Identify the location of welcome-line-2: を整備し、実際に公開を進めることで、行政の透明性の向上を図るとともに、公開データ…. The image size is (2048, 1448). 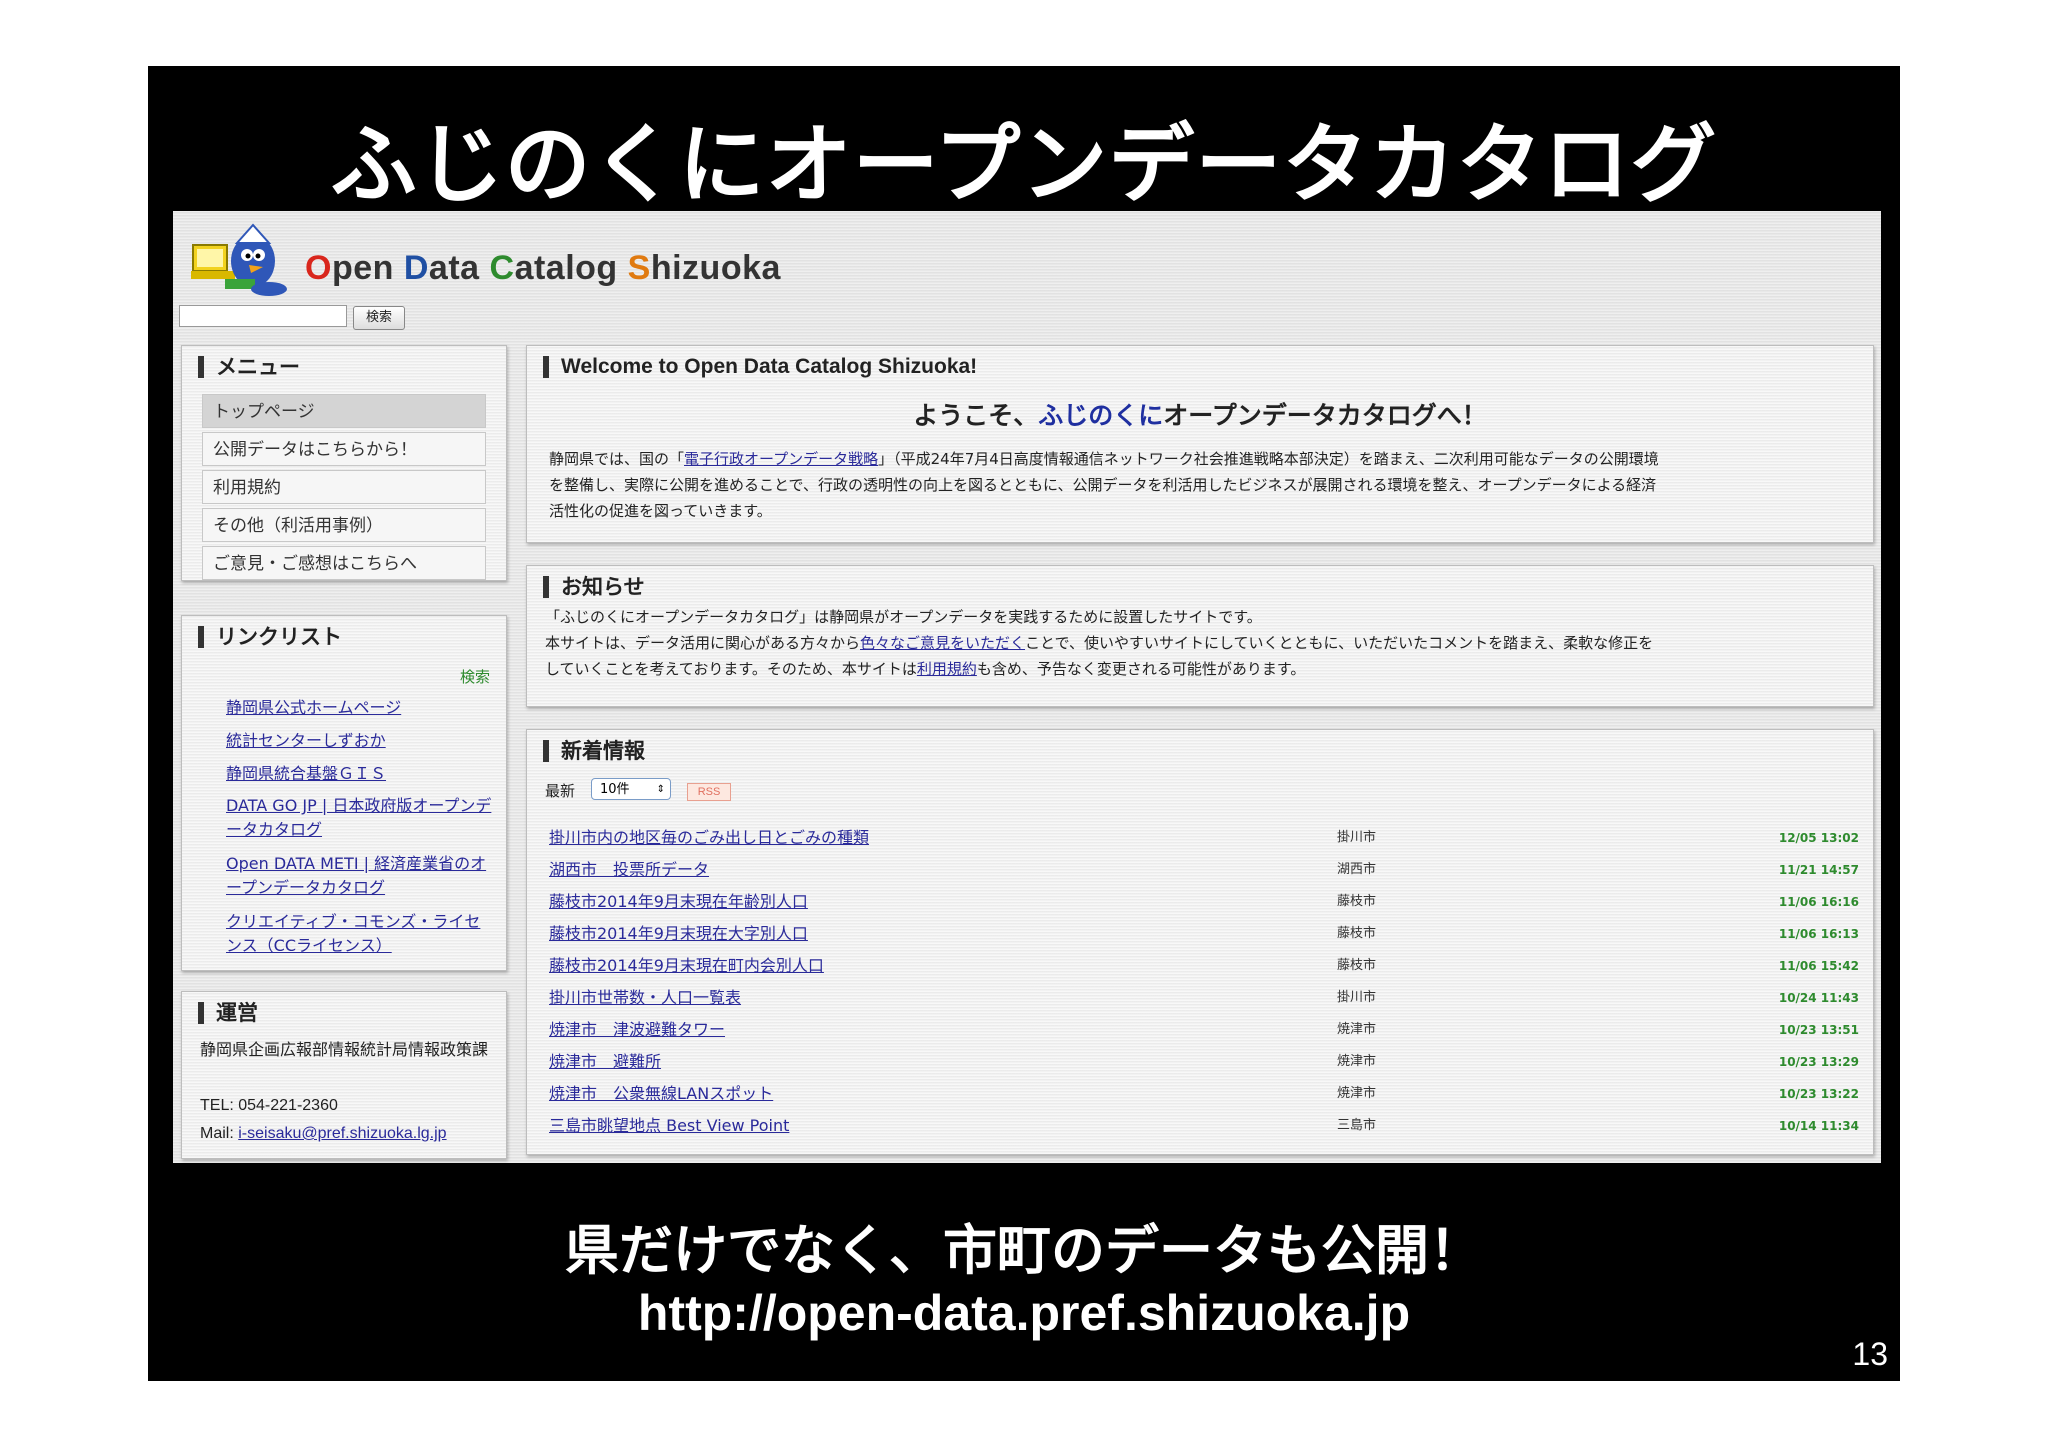
(1103, 485).